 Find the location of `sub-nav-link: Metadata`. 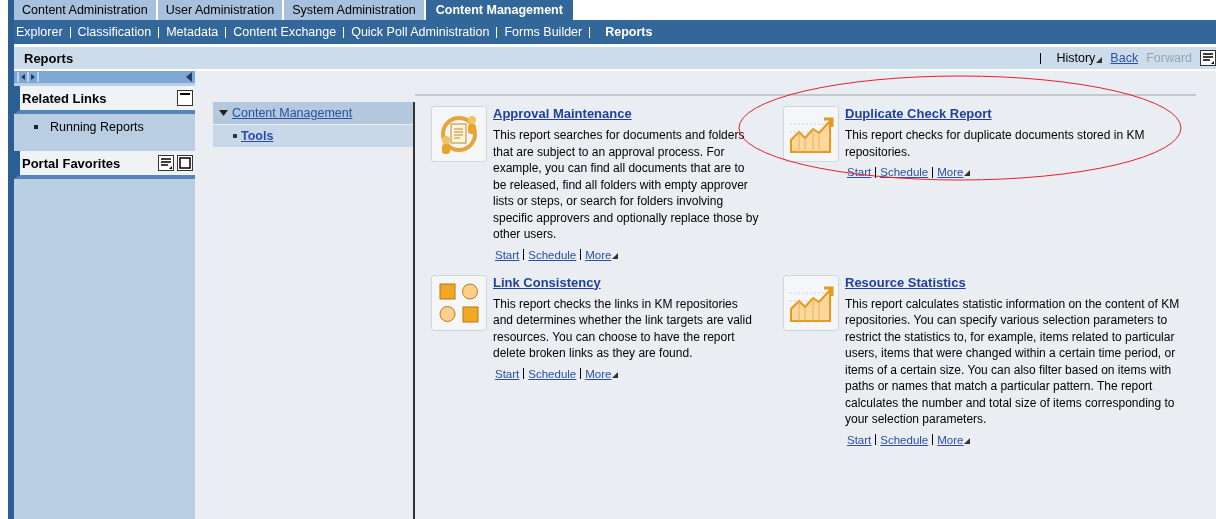

sub-nav-link: Metadata is located at coordinates (192, 32).